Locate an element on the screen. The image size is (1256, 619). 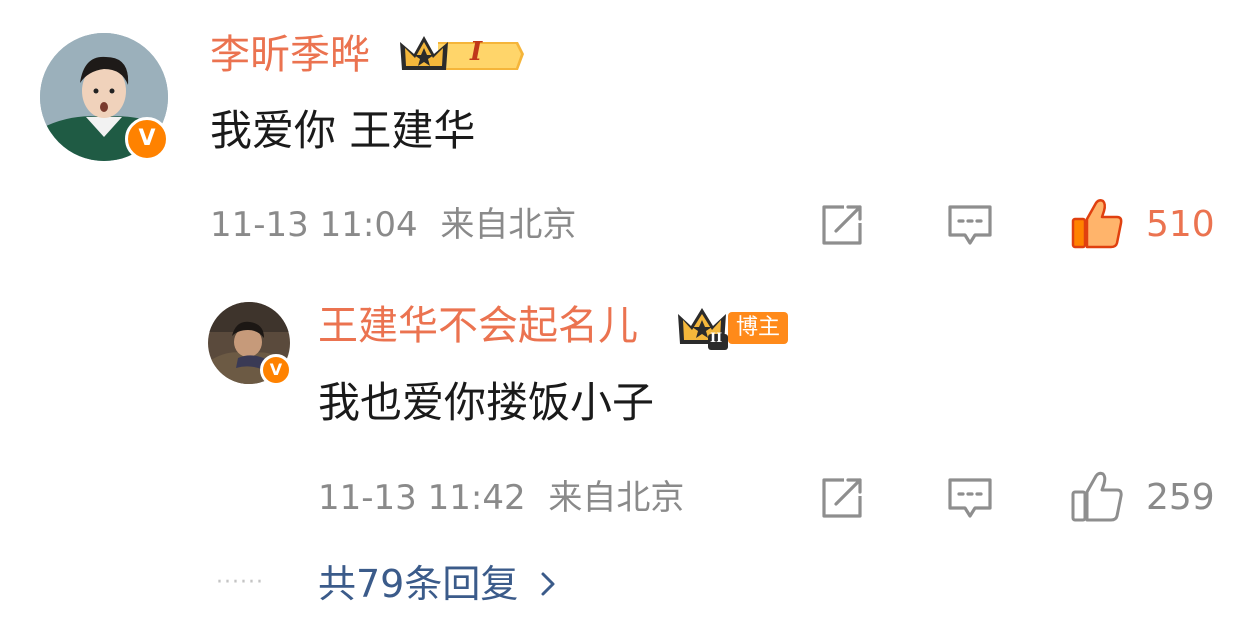
comment-meta: 11-13 11:04 来自北京 is located at coordinates (393, 225).